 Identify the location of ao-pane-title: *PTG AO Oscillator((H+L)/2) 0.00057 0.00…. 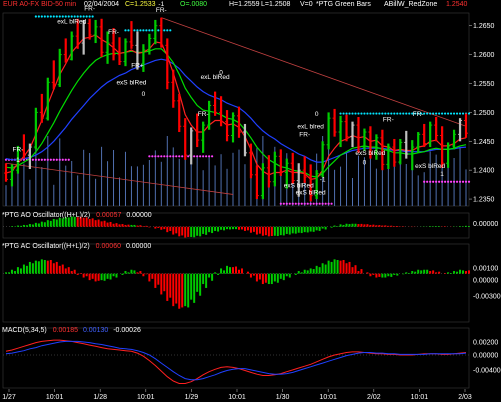
(77, 215).